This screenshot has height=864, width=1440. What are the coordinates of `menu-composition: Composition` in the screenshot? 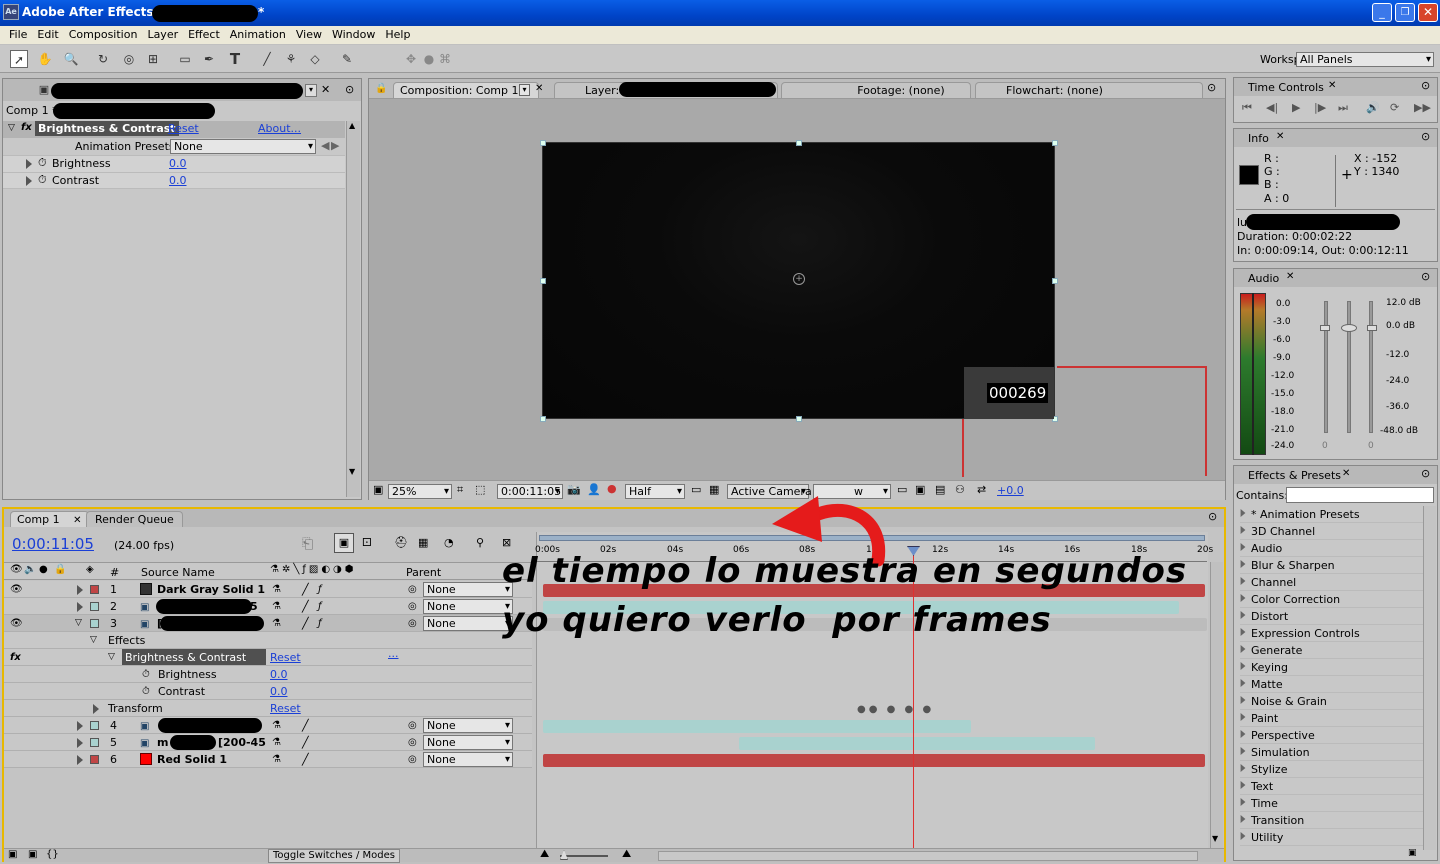 It's located at (103, 35).